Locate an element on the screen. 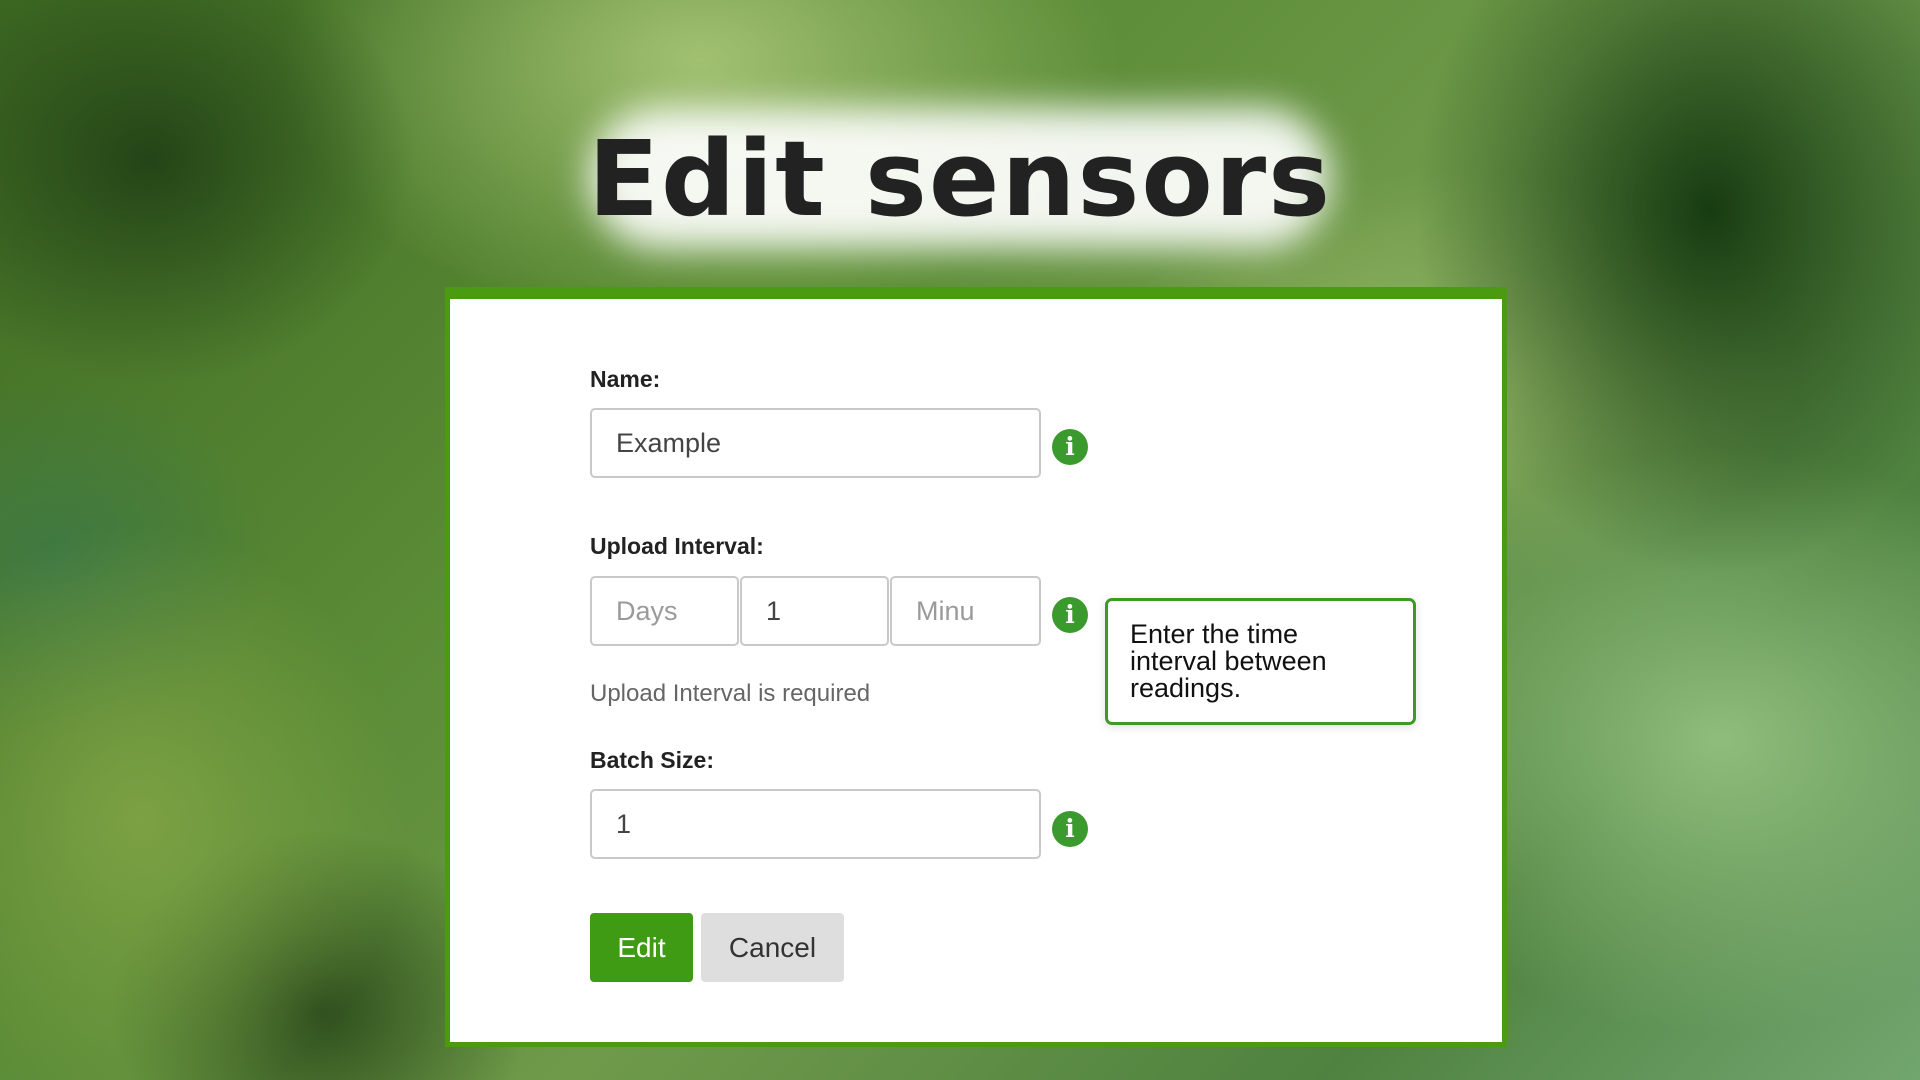 Image resolution: width=1920 pixels, height=1080 pixels. cancel-button: Cancel is located at coordinates (772, 947).